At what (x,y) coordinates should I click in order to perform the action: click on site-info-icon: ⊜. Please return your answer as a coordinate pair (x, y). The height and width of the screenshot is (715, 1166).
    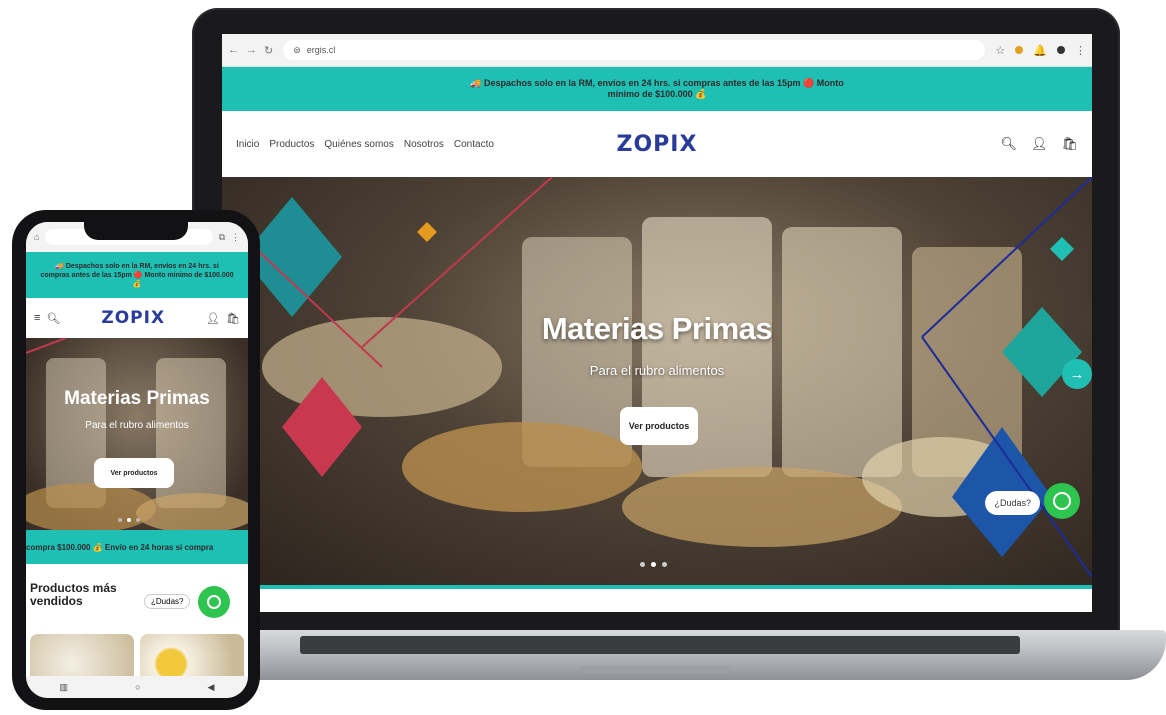
    Looking at the image, I should click on (297, 50).